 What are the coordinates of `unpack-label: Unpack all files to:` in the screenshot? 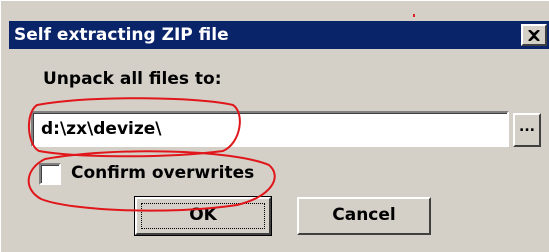 It's located at (132, 79).